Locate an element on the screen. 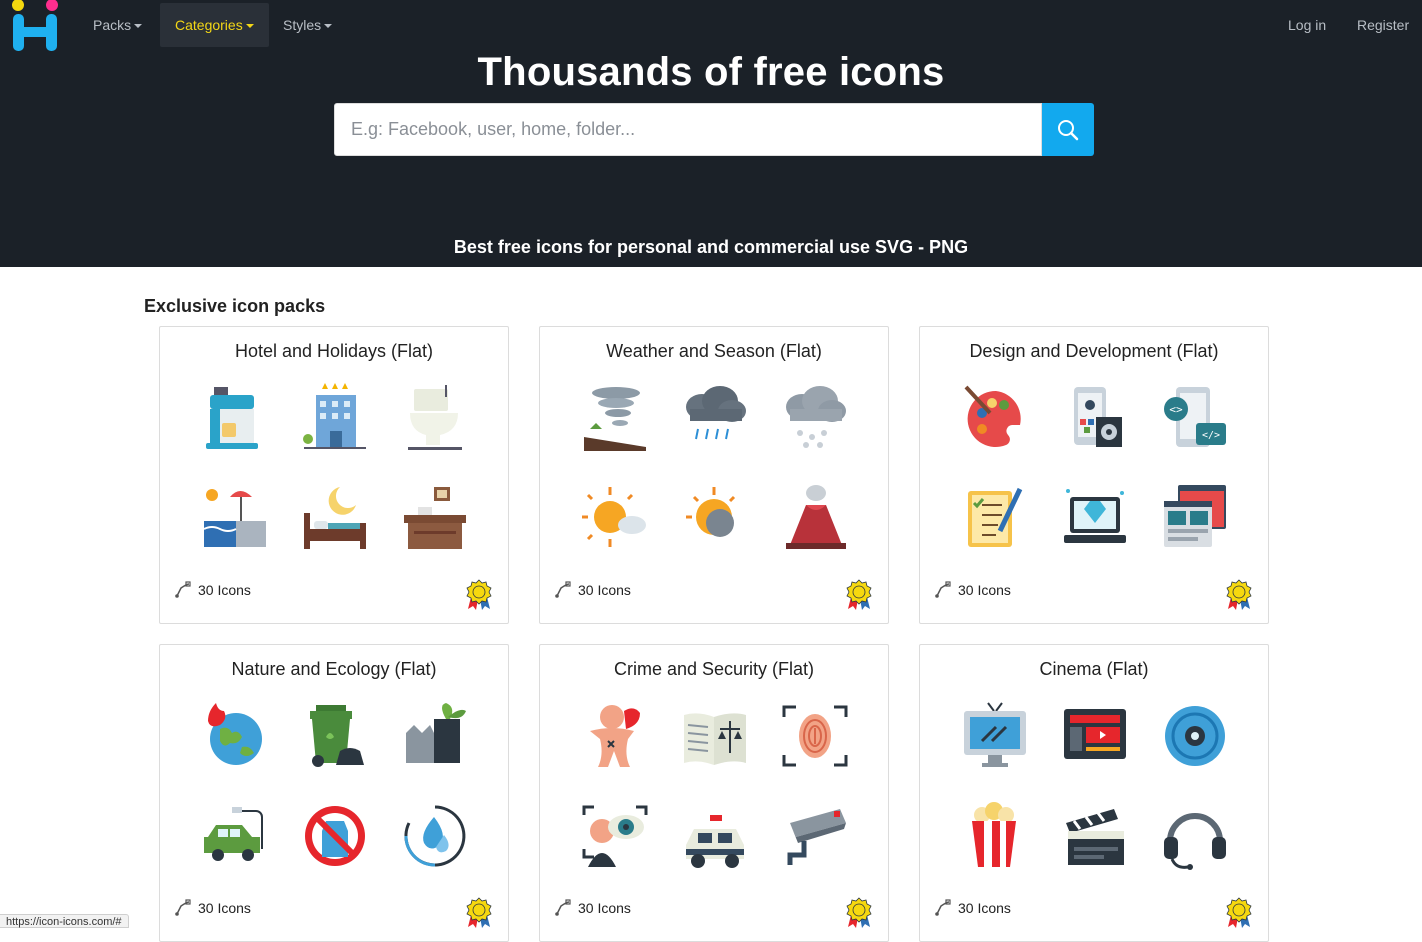 The width and height of the screenshot is (1422, 942). fingerprint-scan-icon is located at coordinates (815, 736).